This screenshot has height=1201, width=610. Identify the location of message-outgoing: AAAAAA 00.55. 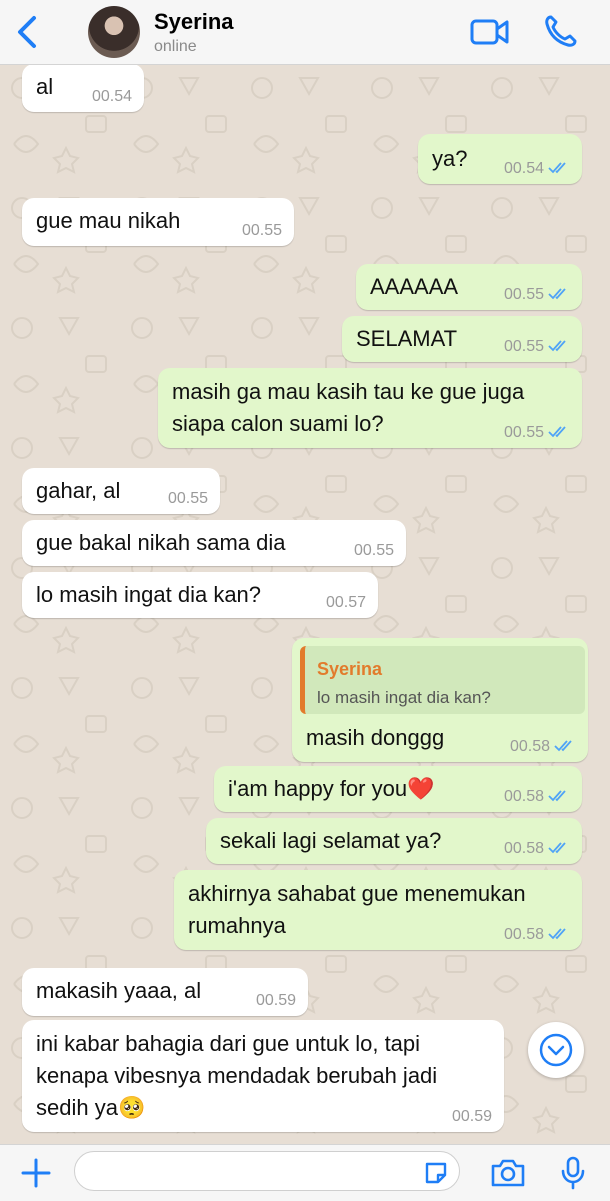
(469, 287).